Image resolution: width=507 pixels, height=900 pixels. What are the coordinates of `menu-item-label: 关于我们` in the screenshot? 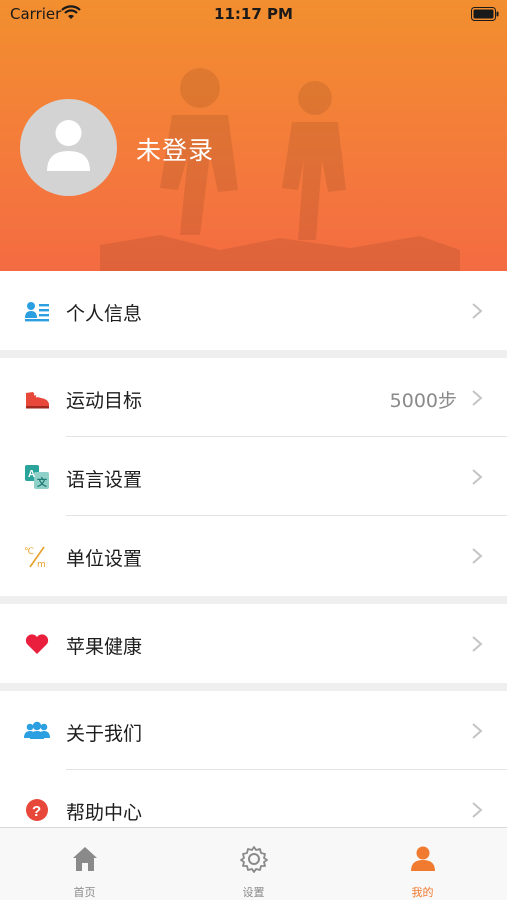 It's located at (104, 734).